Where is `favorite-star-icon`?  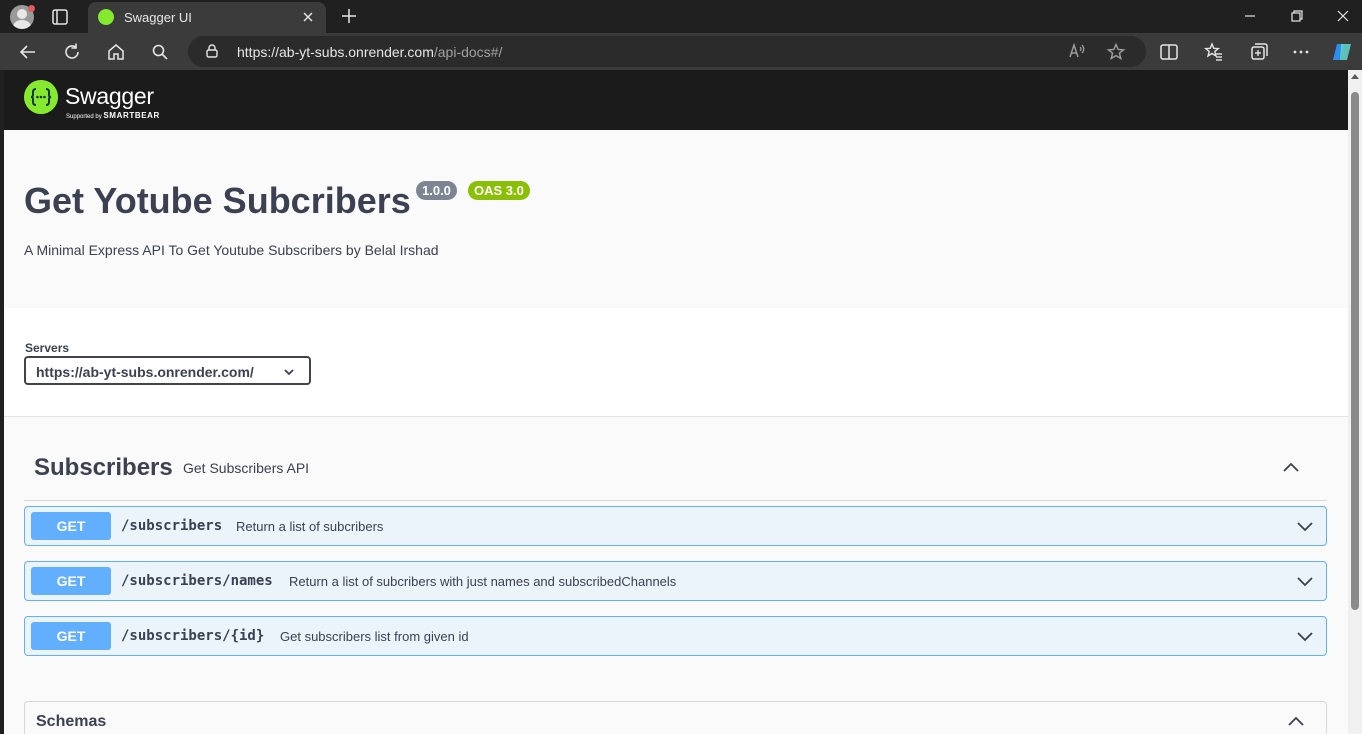
favorite-star-icon is located at coordinates (1116, 52).